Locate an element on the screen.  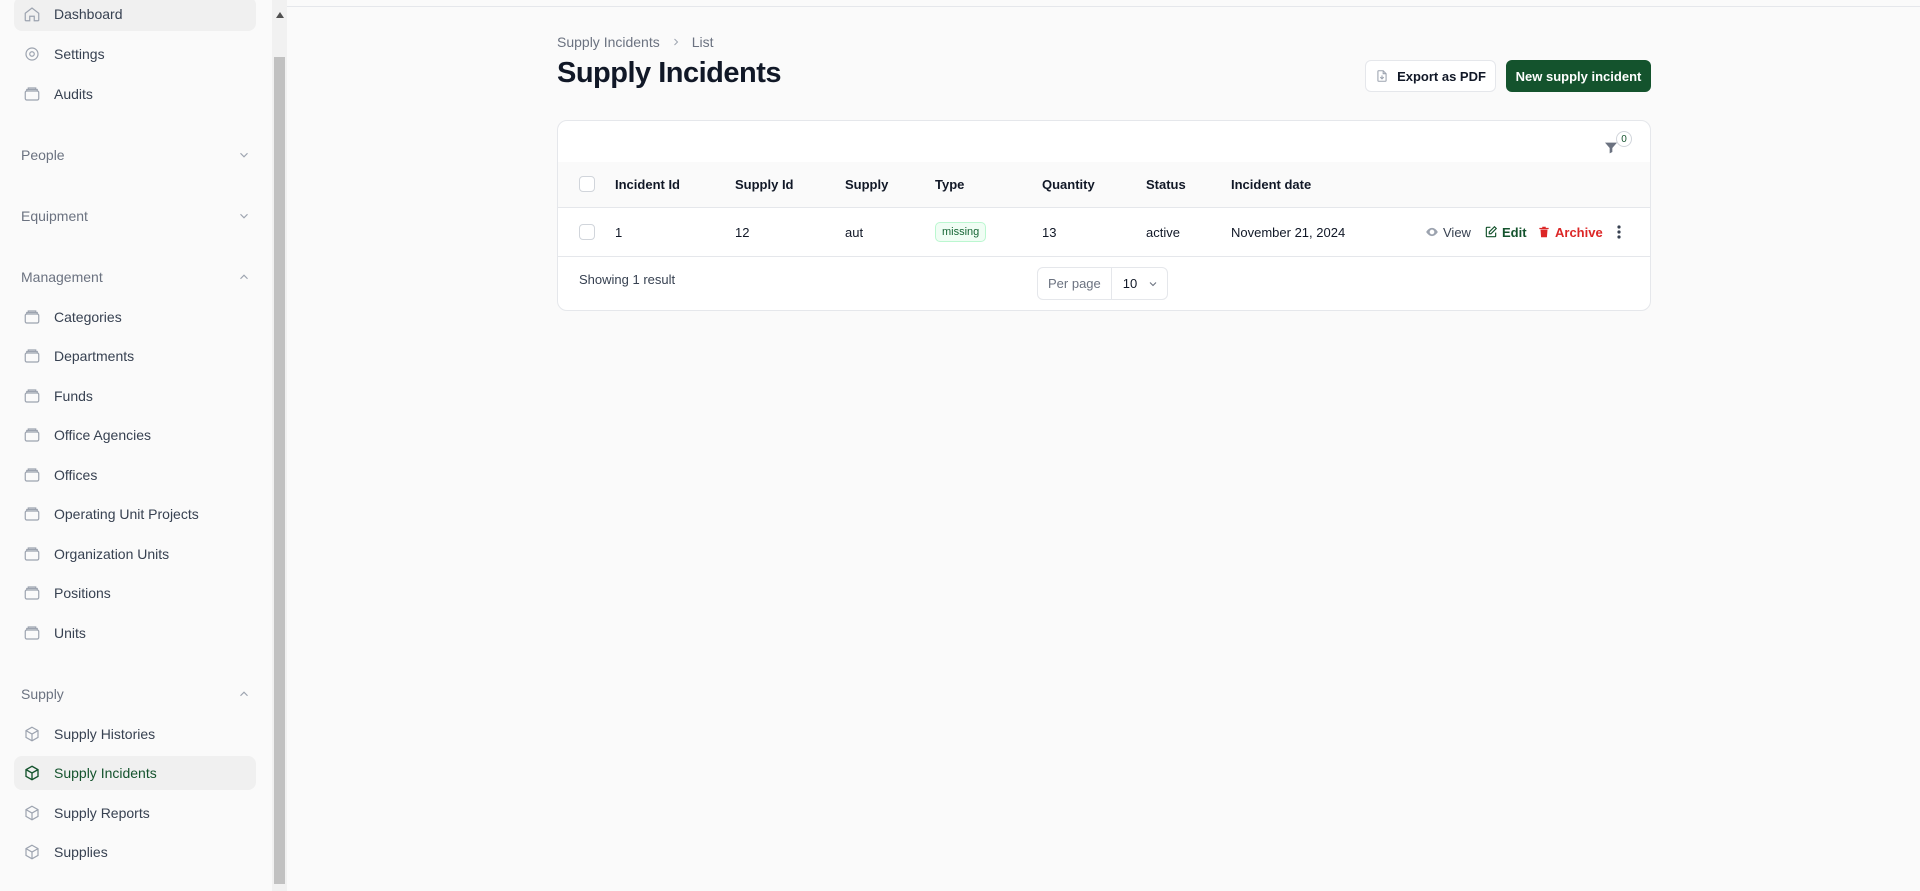
sidebar-item-categories: Categories is located at coordinates (135, 317).